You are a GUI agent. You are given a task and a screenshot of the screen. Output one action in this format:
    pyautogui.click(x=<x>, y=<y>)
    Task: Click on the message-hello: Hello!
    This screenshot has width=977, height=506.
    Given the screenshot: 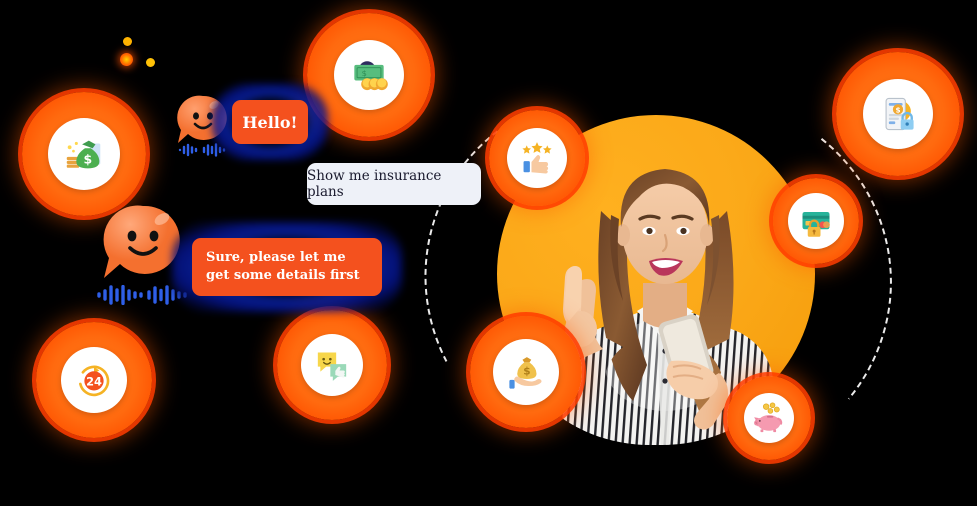 What is the action you would take?
    pyautogui.click(x=270, y=122)
    